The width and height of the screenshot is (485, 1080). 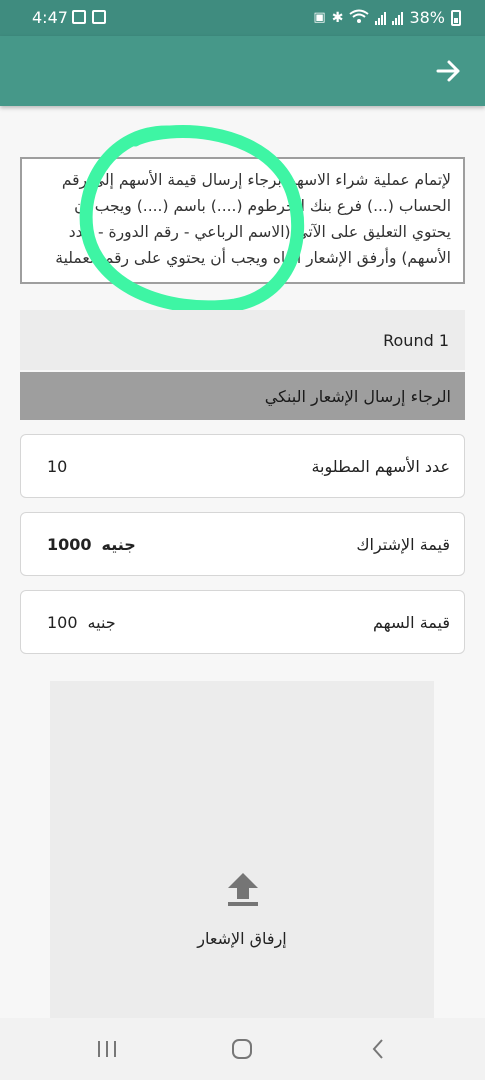 What do you see at coordinates (50, 17) in the screenshot?
I see `status-time: 4:47` at bounding box center [50, 17].